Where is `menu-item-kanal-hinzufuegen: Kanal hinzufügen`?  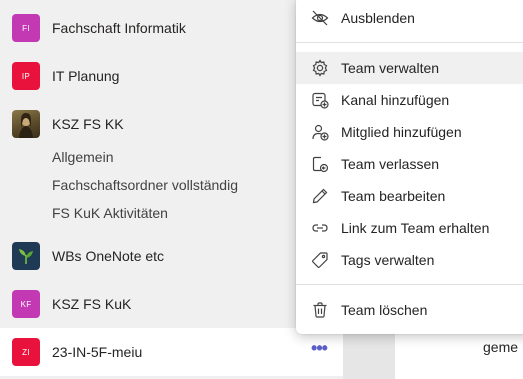
menu-item-kanal-hinzufuegen: Kanal hinzufügen is located at coordinates (409, 100).